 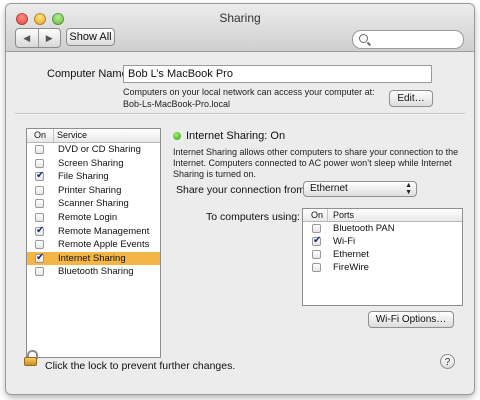 I want to click on sharing-status: Internet Sharing: On, so click(x=236, y=136).